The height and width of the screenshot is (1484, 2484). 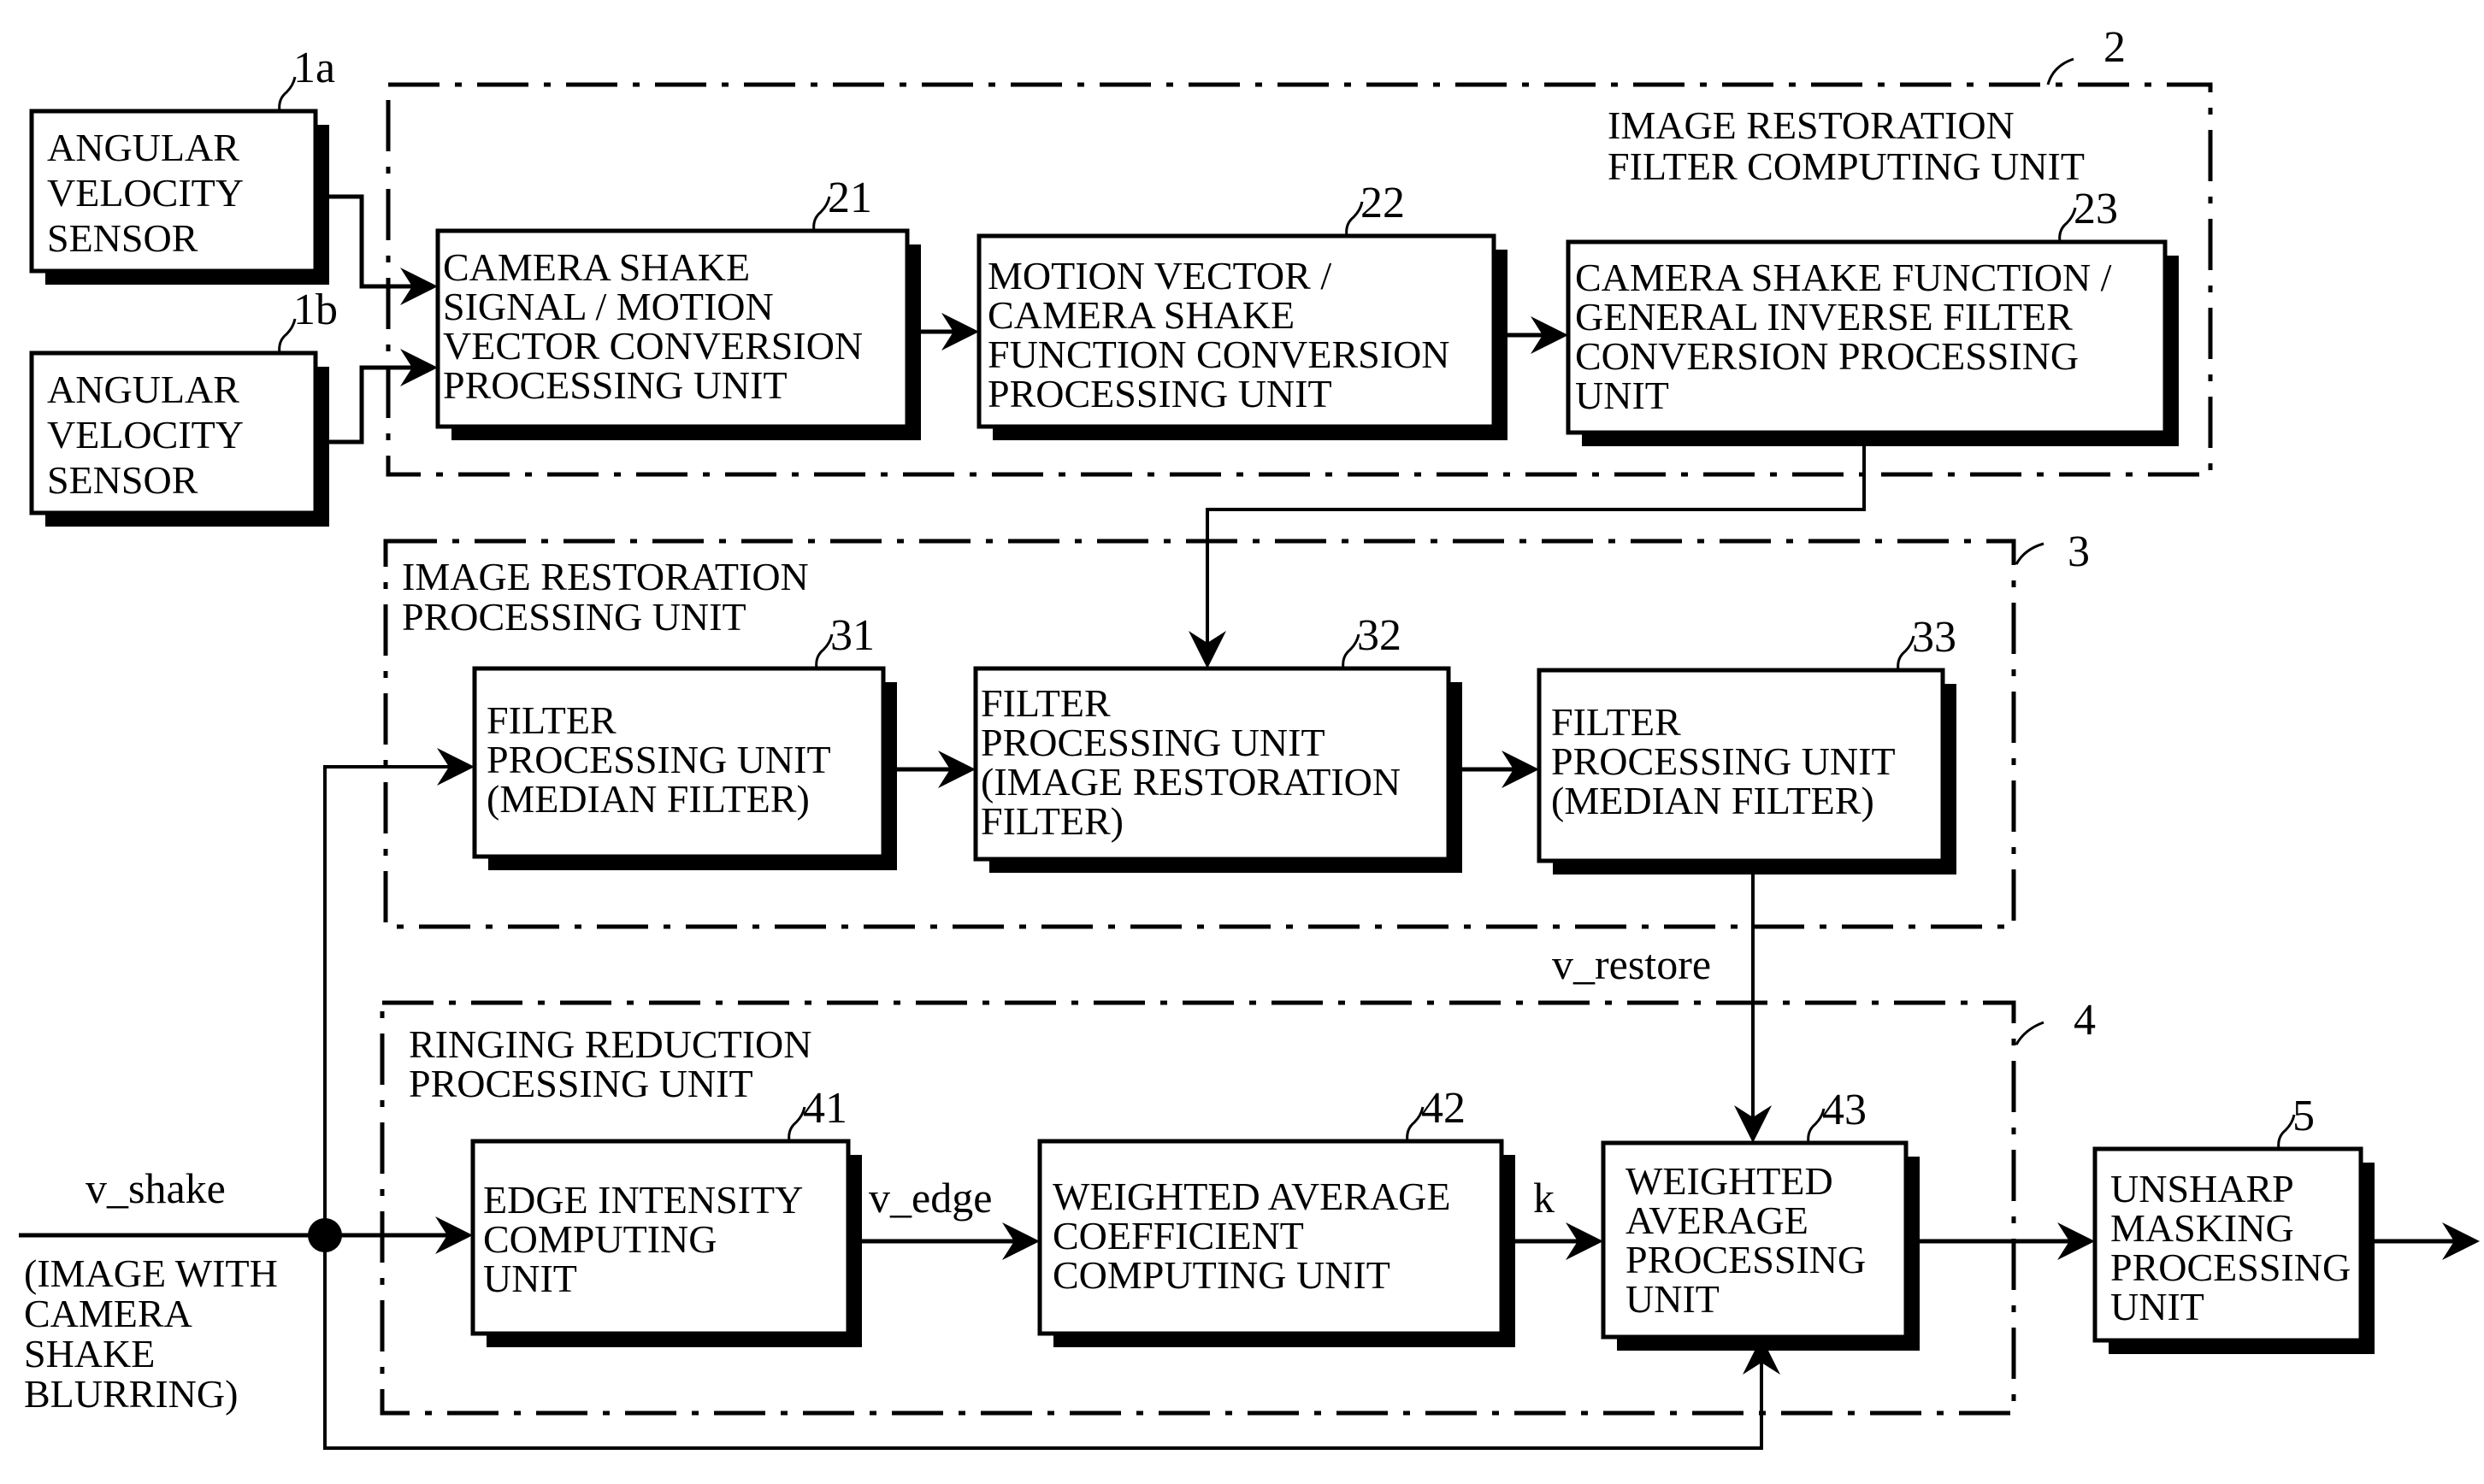 What do you see at coordinates (1729, 1181) in the screenshot?
I see `block-label-line: WEIGHTED` at bounding box center [1729, 1181].